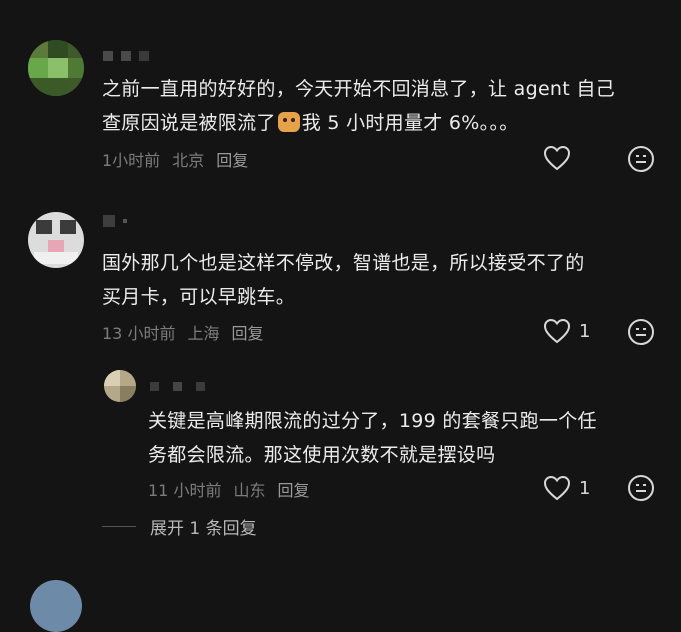  What do you see at coordinates (131, 160) in the screenshot?
I see `timestamp: 1小时前` at bounding box center [131, 160].